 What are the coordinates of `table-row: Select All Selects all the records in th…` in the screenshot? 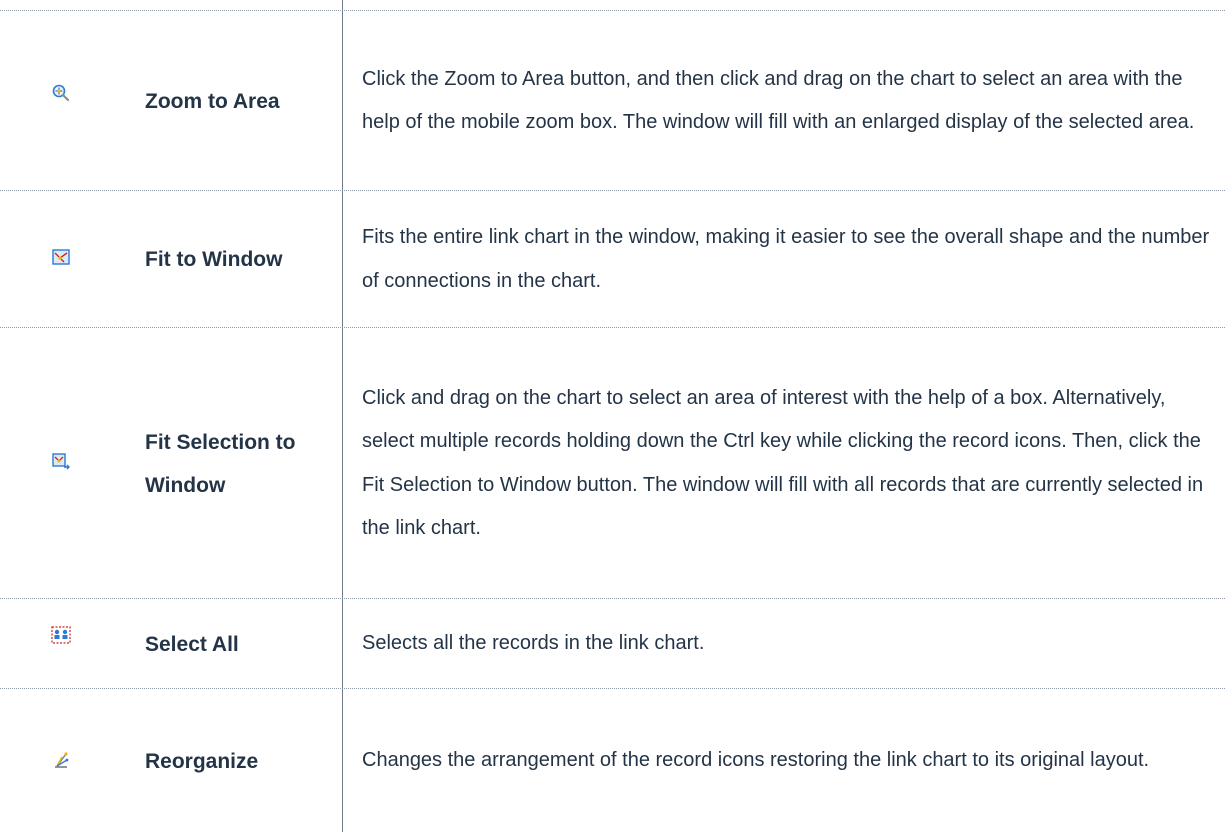 It's located at (612, 643).